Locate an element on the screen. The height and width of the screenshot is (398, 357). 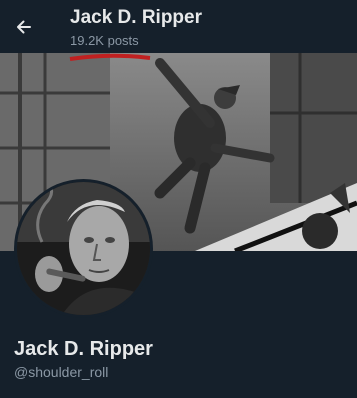
profile-avatar is located at coordinates (83, 248).